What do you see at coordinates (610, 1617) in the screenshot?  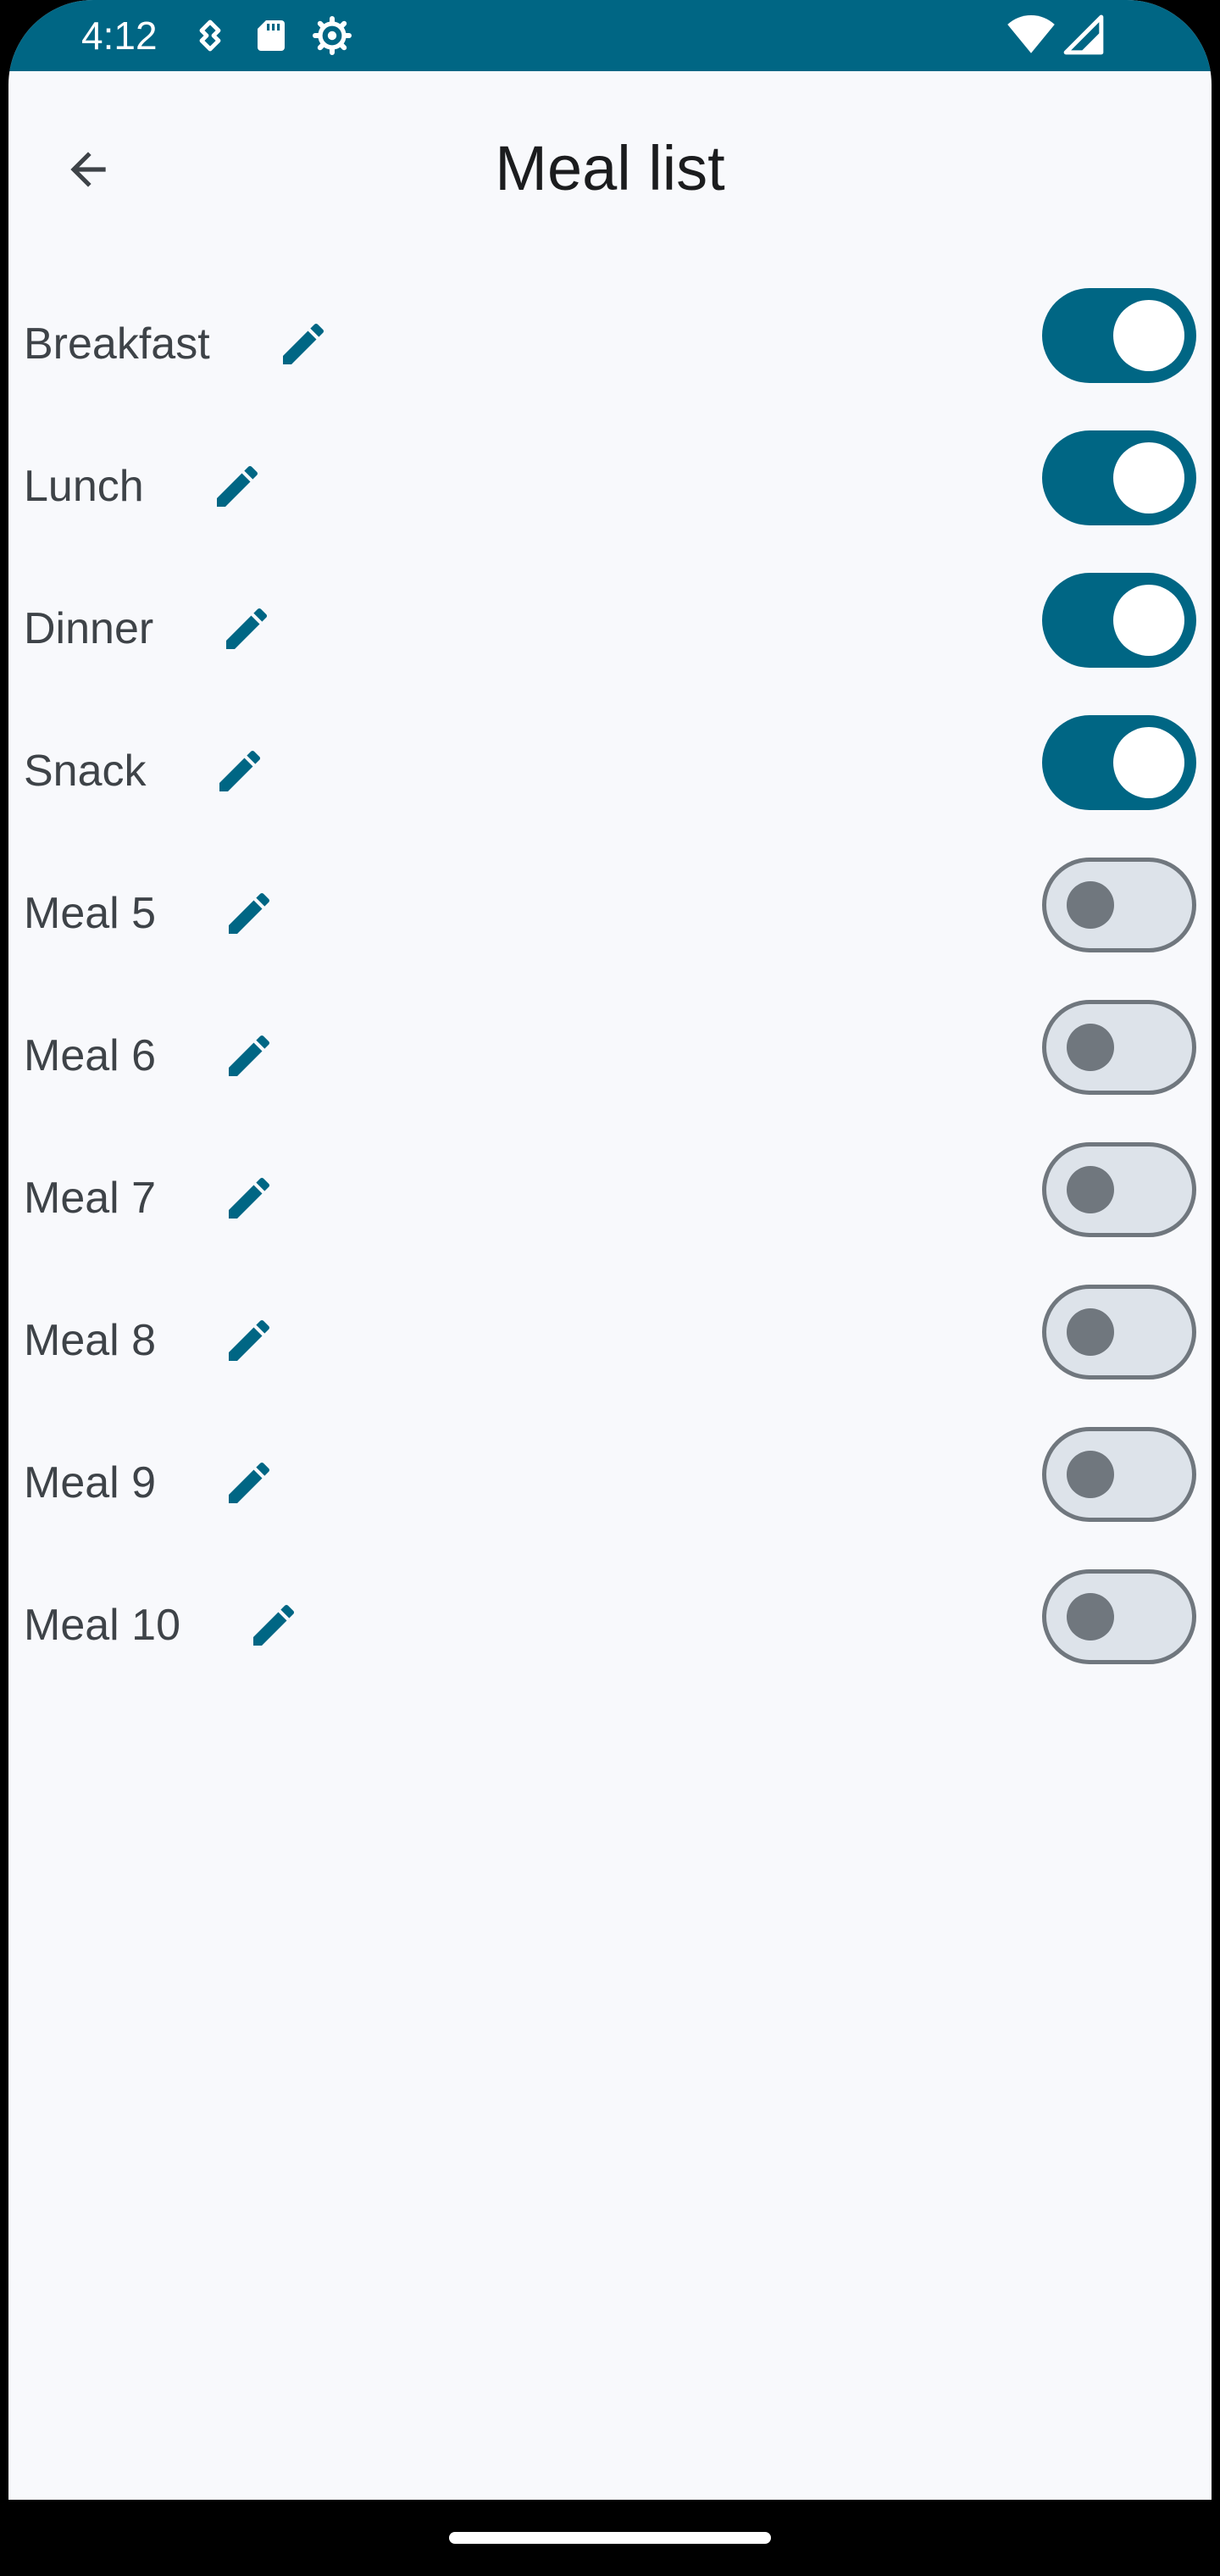 I see `meal-row-10: Meal 10` at bounding box center [610, 1617].